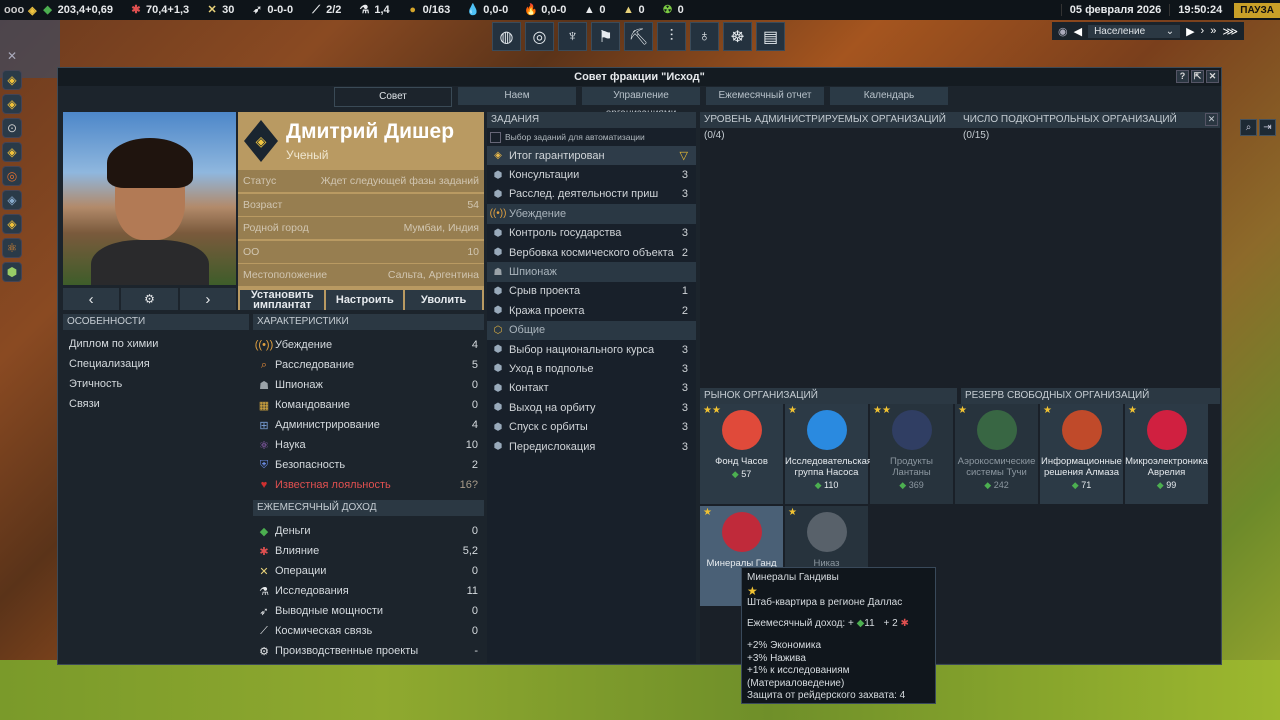 The width and height of the screenshot is (1280, 720). Describe the element at coordinates (1212, 76) in the screenshot. I see `close-button: ✕` at that location.